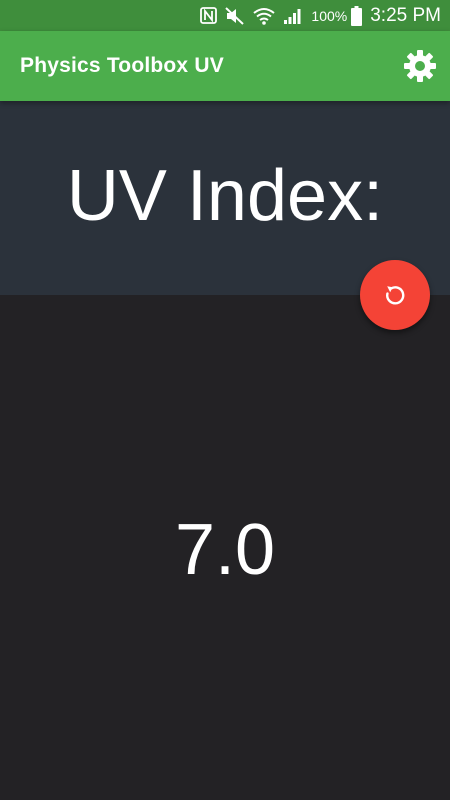  I want to click on battery-percent: 100%, so click(329, 15).